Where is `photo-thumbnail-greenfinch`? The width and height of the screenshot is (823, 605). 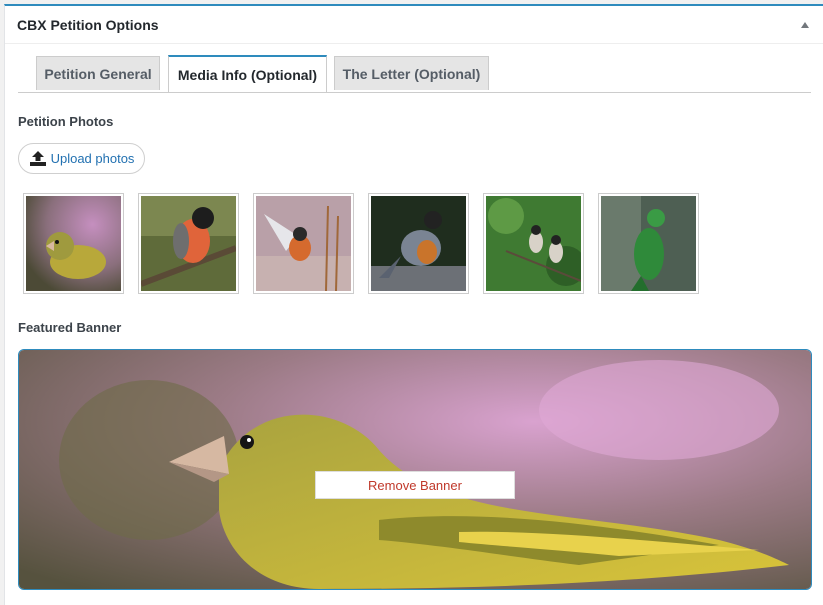 photo-thumbnail-greenfinch is located at coordinates (73, 243).